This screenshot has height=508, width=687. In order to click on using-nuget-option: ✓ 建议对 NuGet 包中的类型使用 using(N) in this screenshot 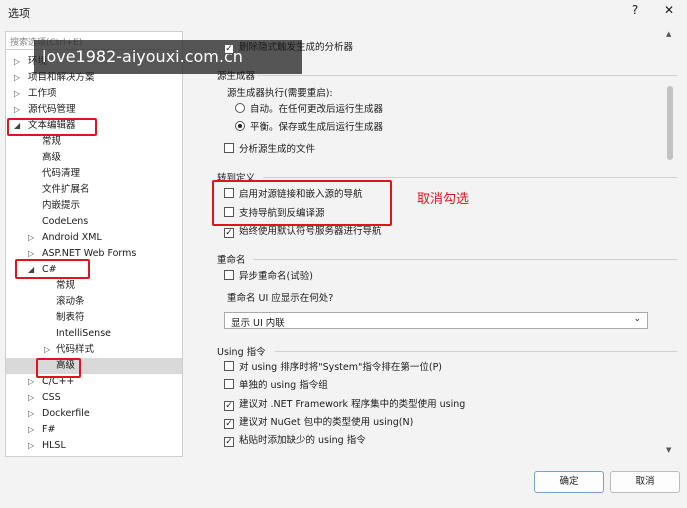, I will do `click(318, 423)`.